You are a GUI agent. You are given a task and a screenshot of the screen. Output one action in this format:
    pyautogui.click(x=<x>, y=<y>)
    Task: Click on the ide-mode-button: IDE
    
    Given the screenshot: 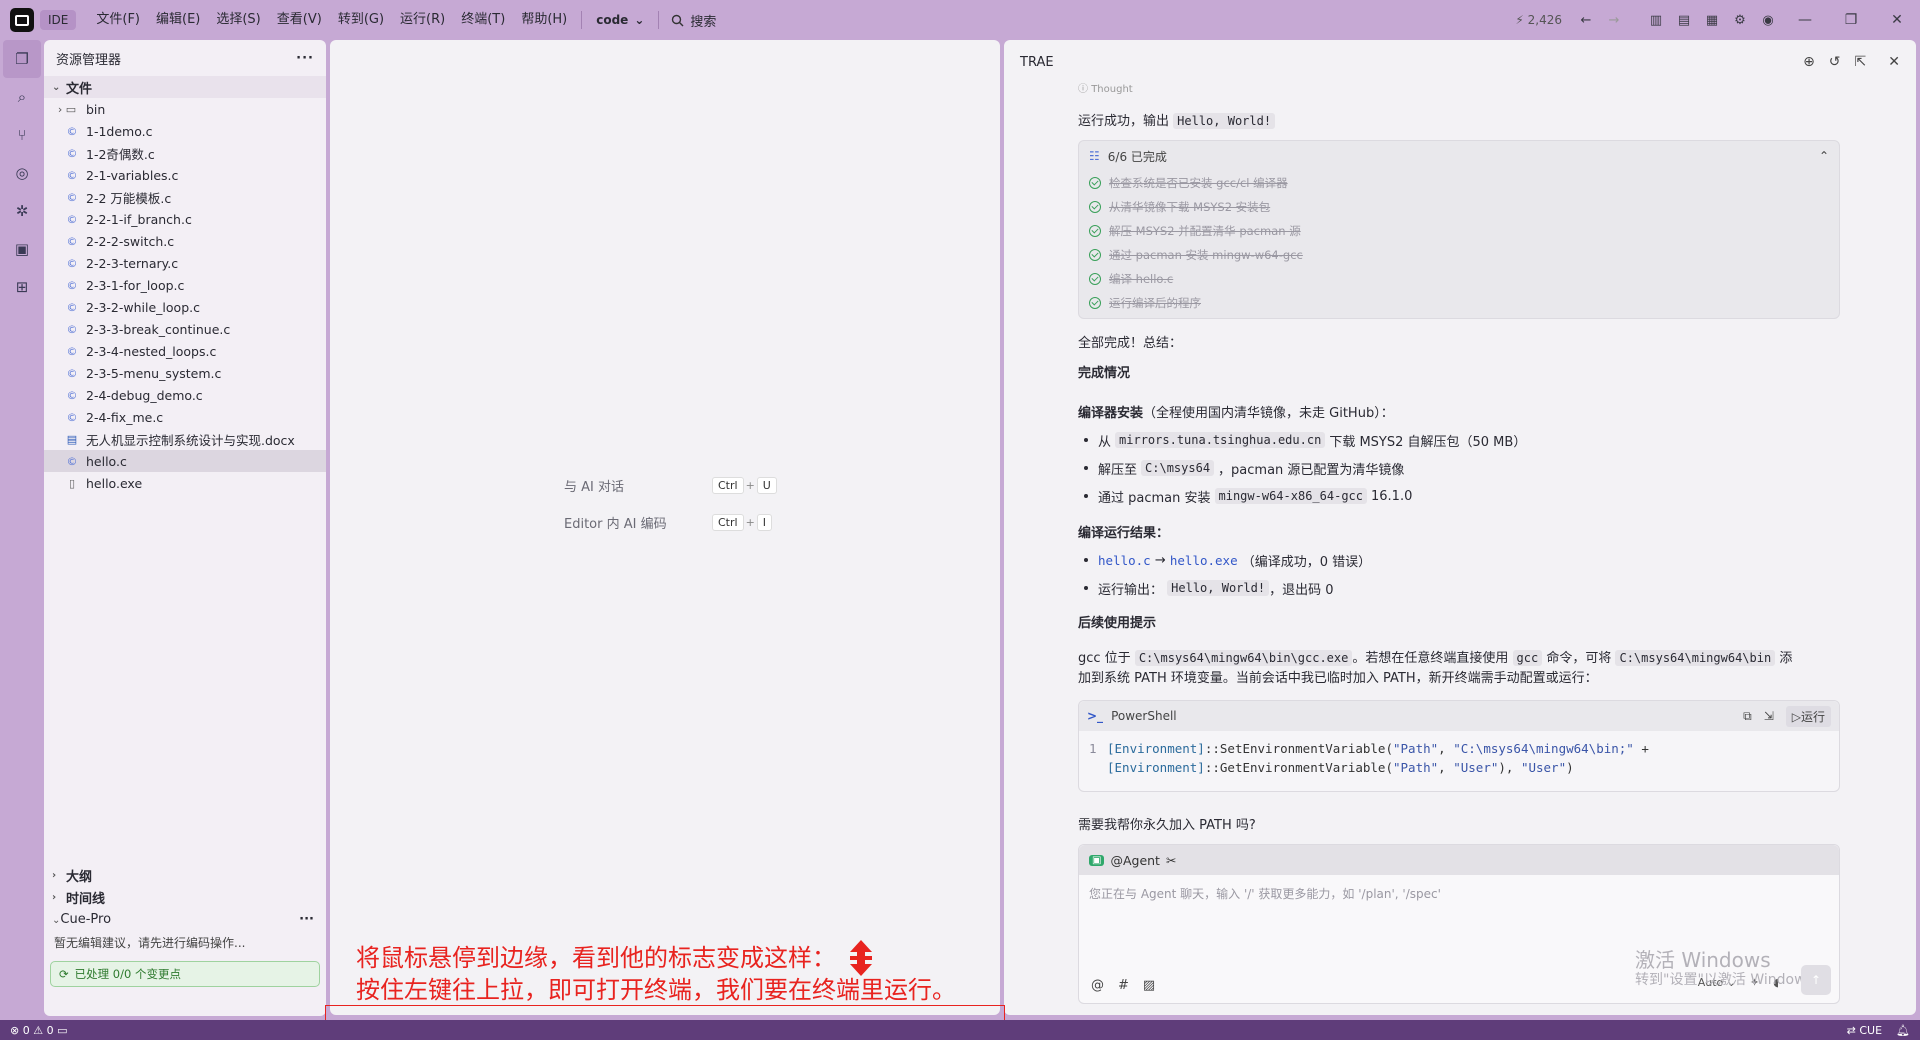 What is the action you would take?
    pyautogui.click(x=58, y=20)
    